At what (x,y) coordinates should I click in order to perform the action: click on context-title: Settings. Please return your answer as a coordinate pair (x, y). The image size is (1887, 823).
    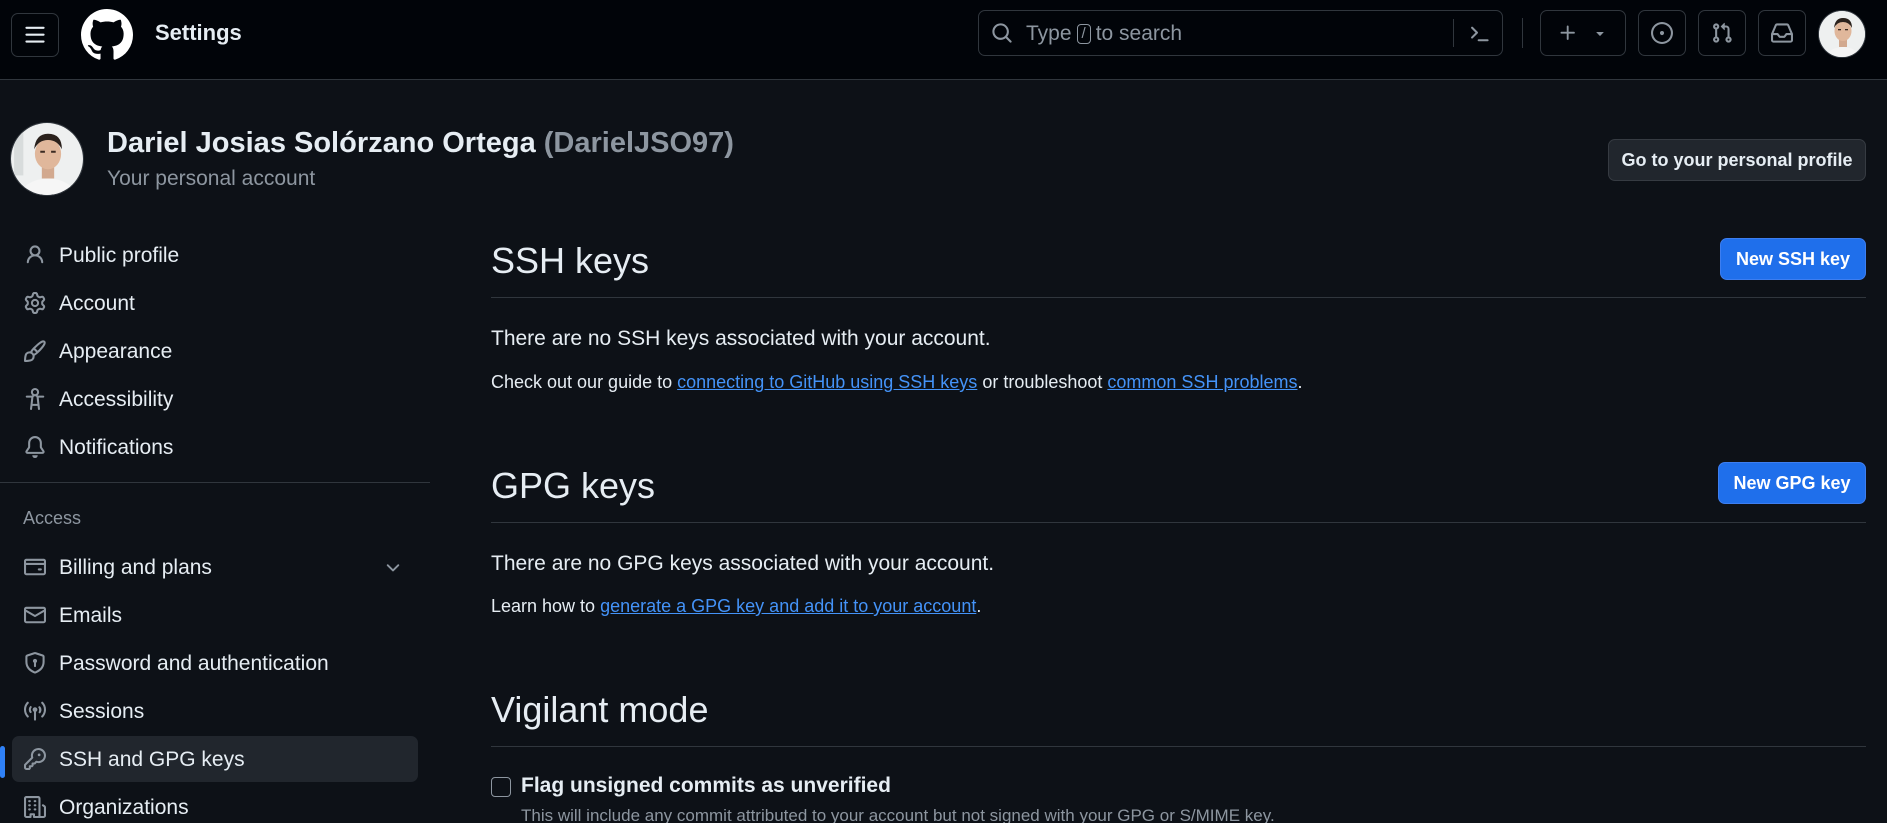
    Looking at the image, I should click on (198, 33).